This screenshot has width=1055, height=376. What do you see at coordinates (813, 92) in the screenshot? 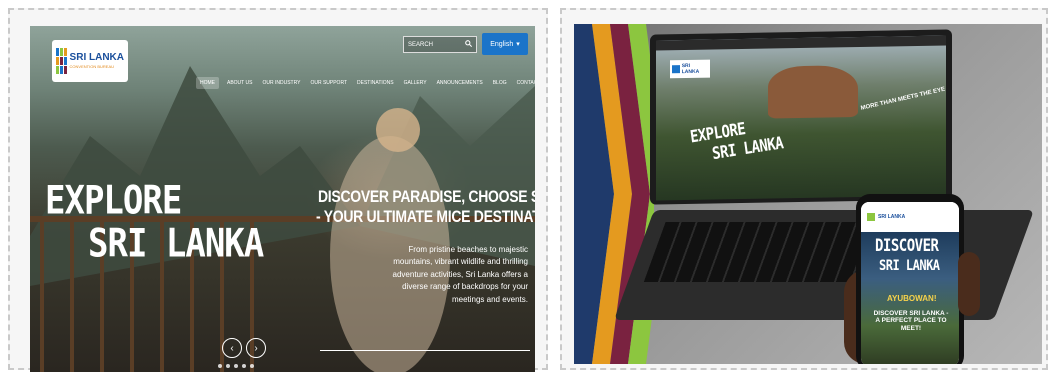
I see `sigiriya-rock-image` at bounding box center [813, 92].